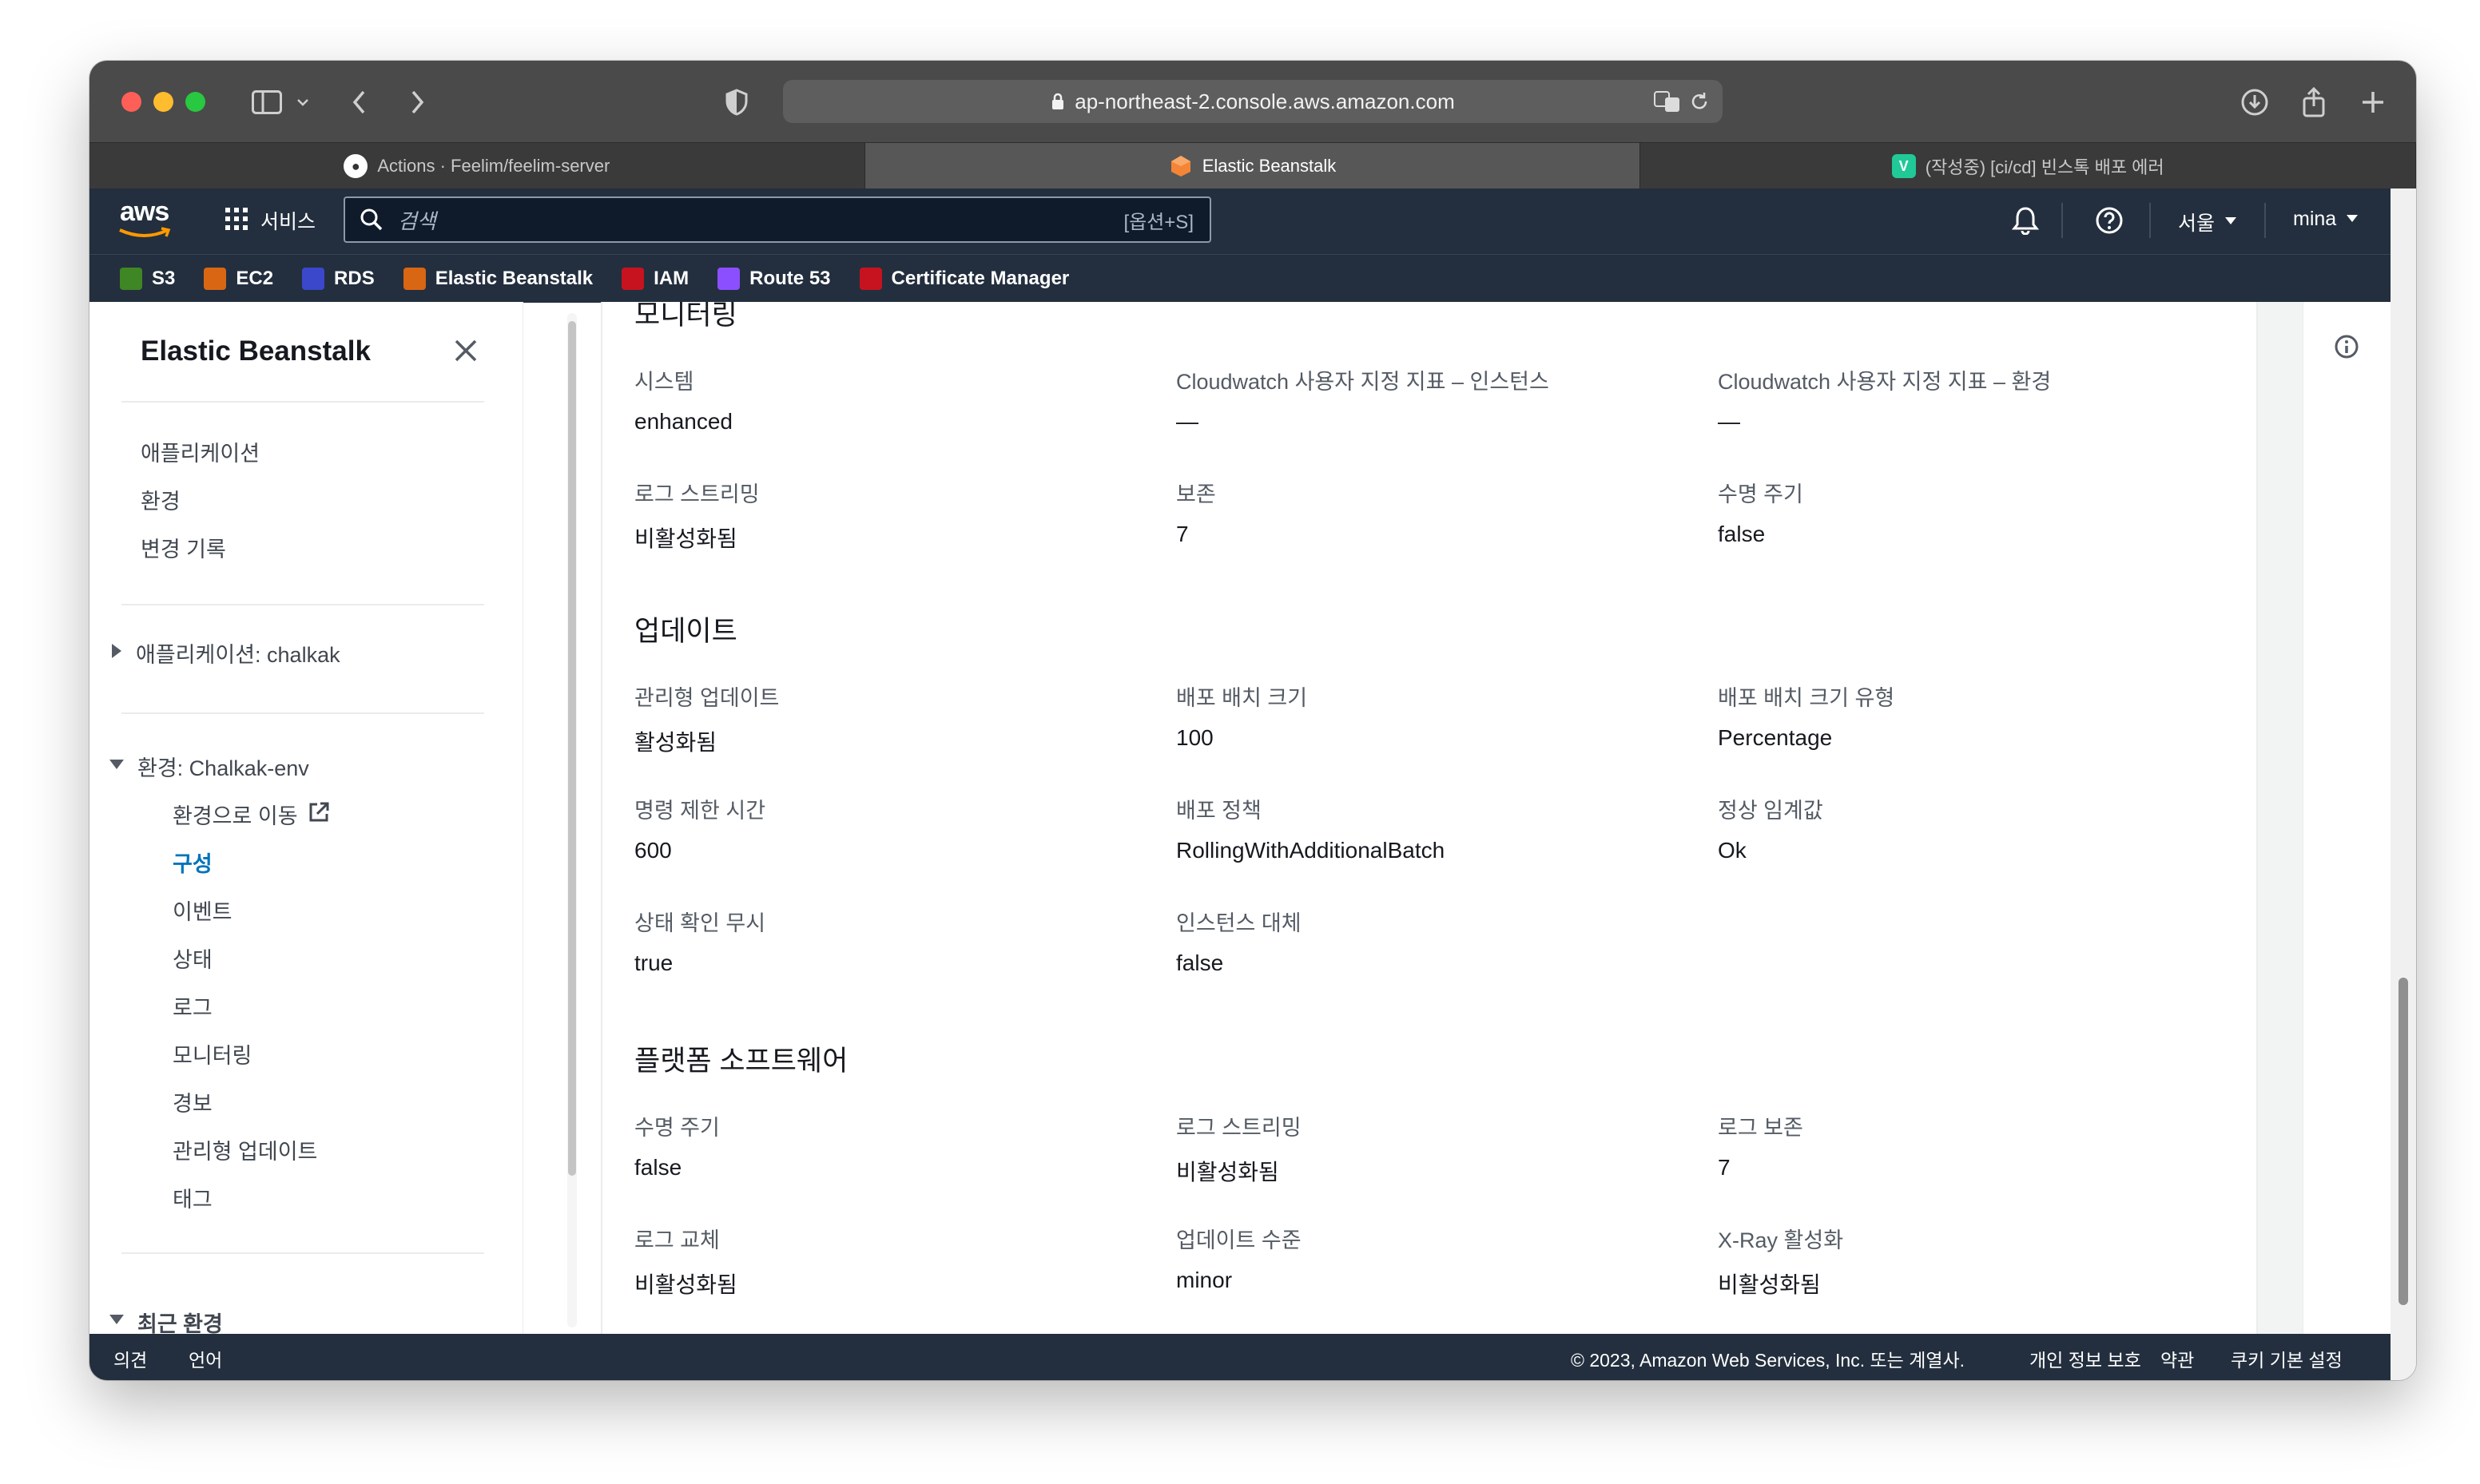  What do you see at coordinates (1240, 221) in the screenshot?
I see `aws-header: aws 서비스 검색 [옵션+S] 서울 mina` at bounding box center [1240, 221].